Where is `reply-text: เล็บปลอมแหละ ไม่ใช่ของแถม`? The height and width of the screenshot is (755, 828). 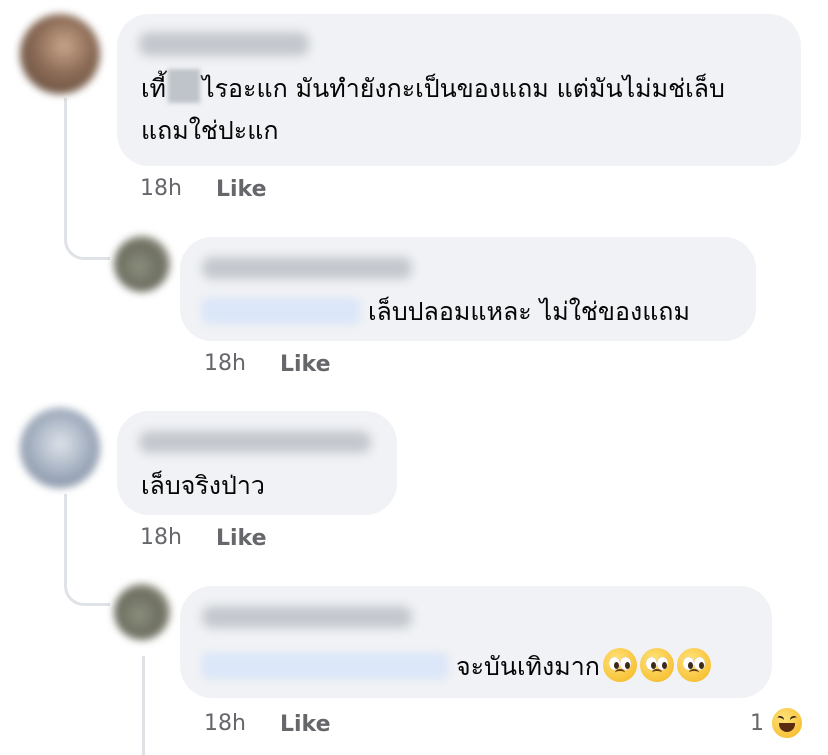
reply-text: เล็บปลอมแหละ ไม่ใช่ของแถม is located at coordinates (528, 311).